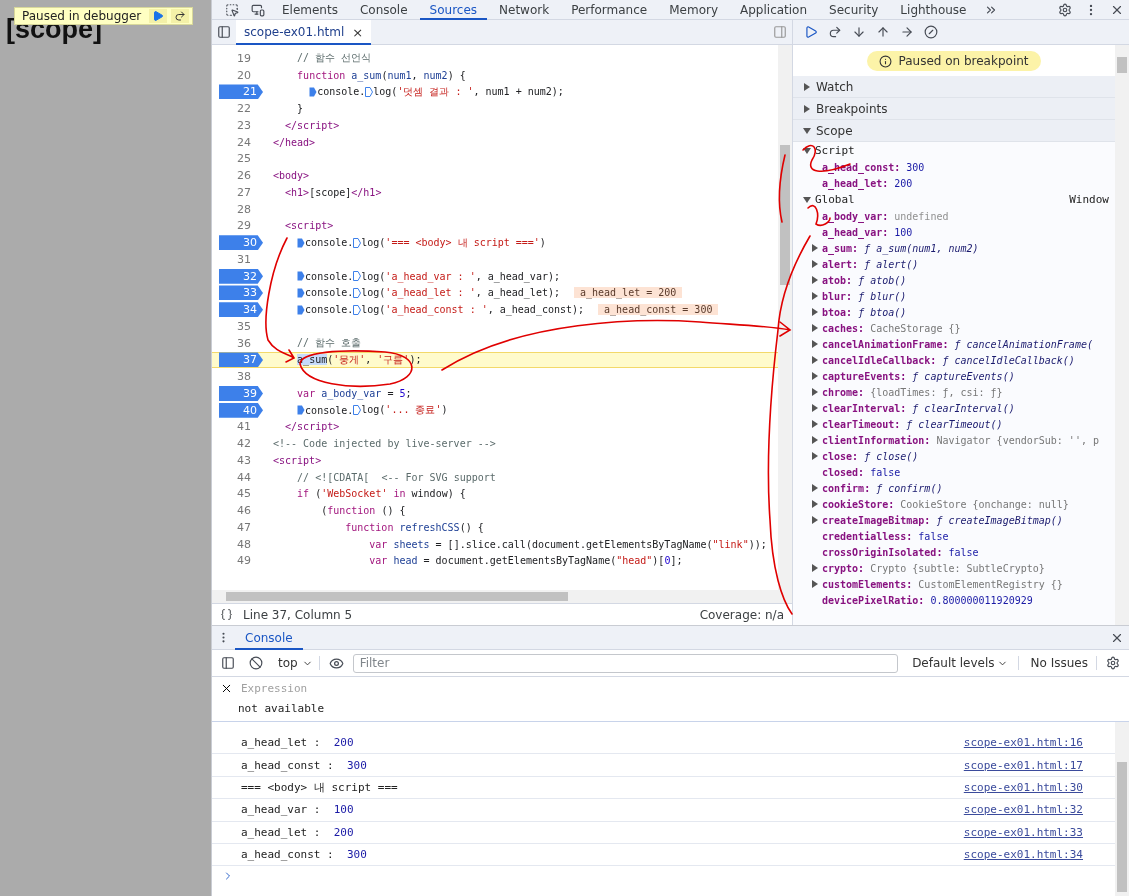 The height and width of the screenshot is (896, 1129). I want to click on scope-property: credentialless: false, so click(885, 536).